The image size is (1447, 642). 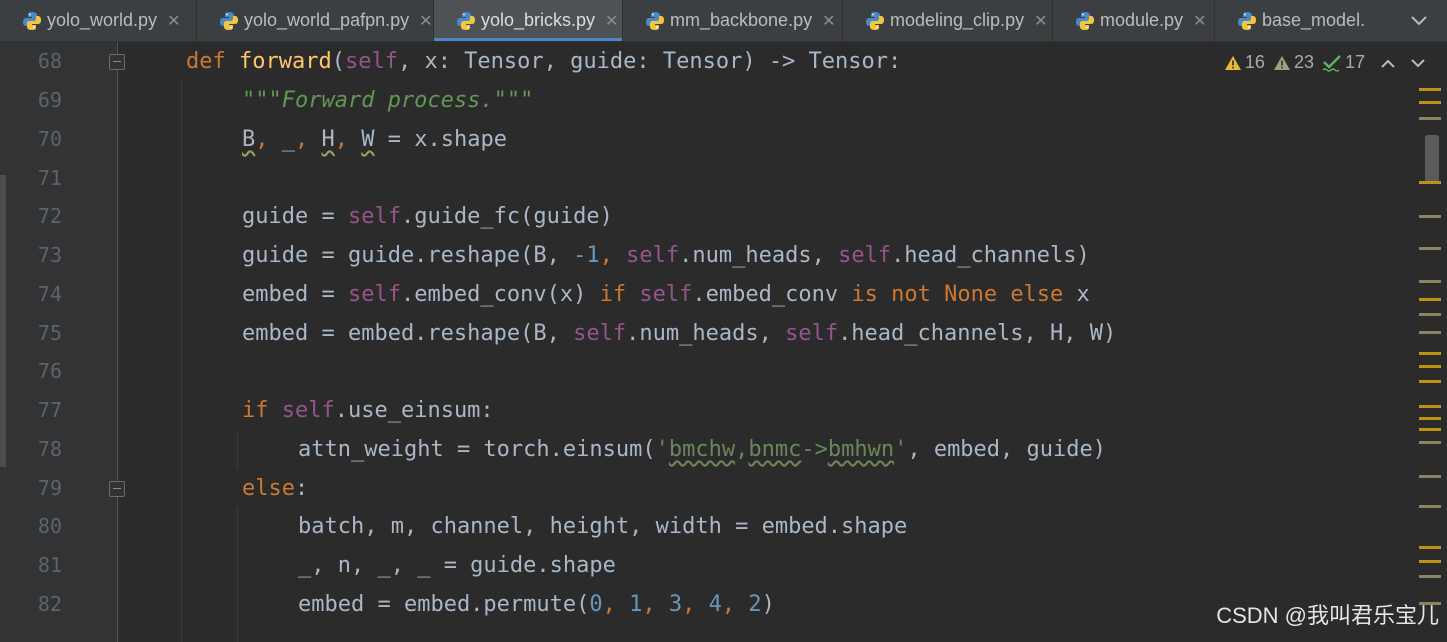 What do you see at coordinates (427, 216) in the screenshot?
I see `code-line-72: guide = self.guide_fc(guide)` at bounding box center [427, 216].